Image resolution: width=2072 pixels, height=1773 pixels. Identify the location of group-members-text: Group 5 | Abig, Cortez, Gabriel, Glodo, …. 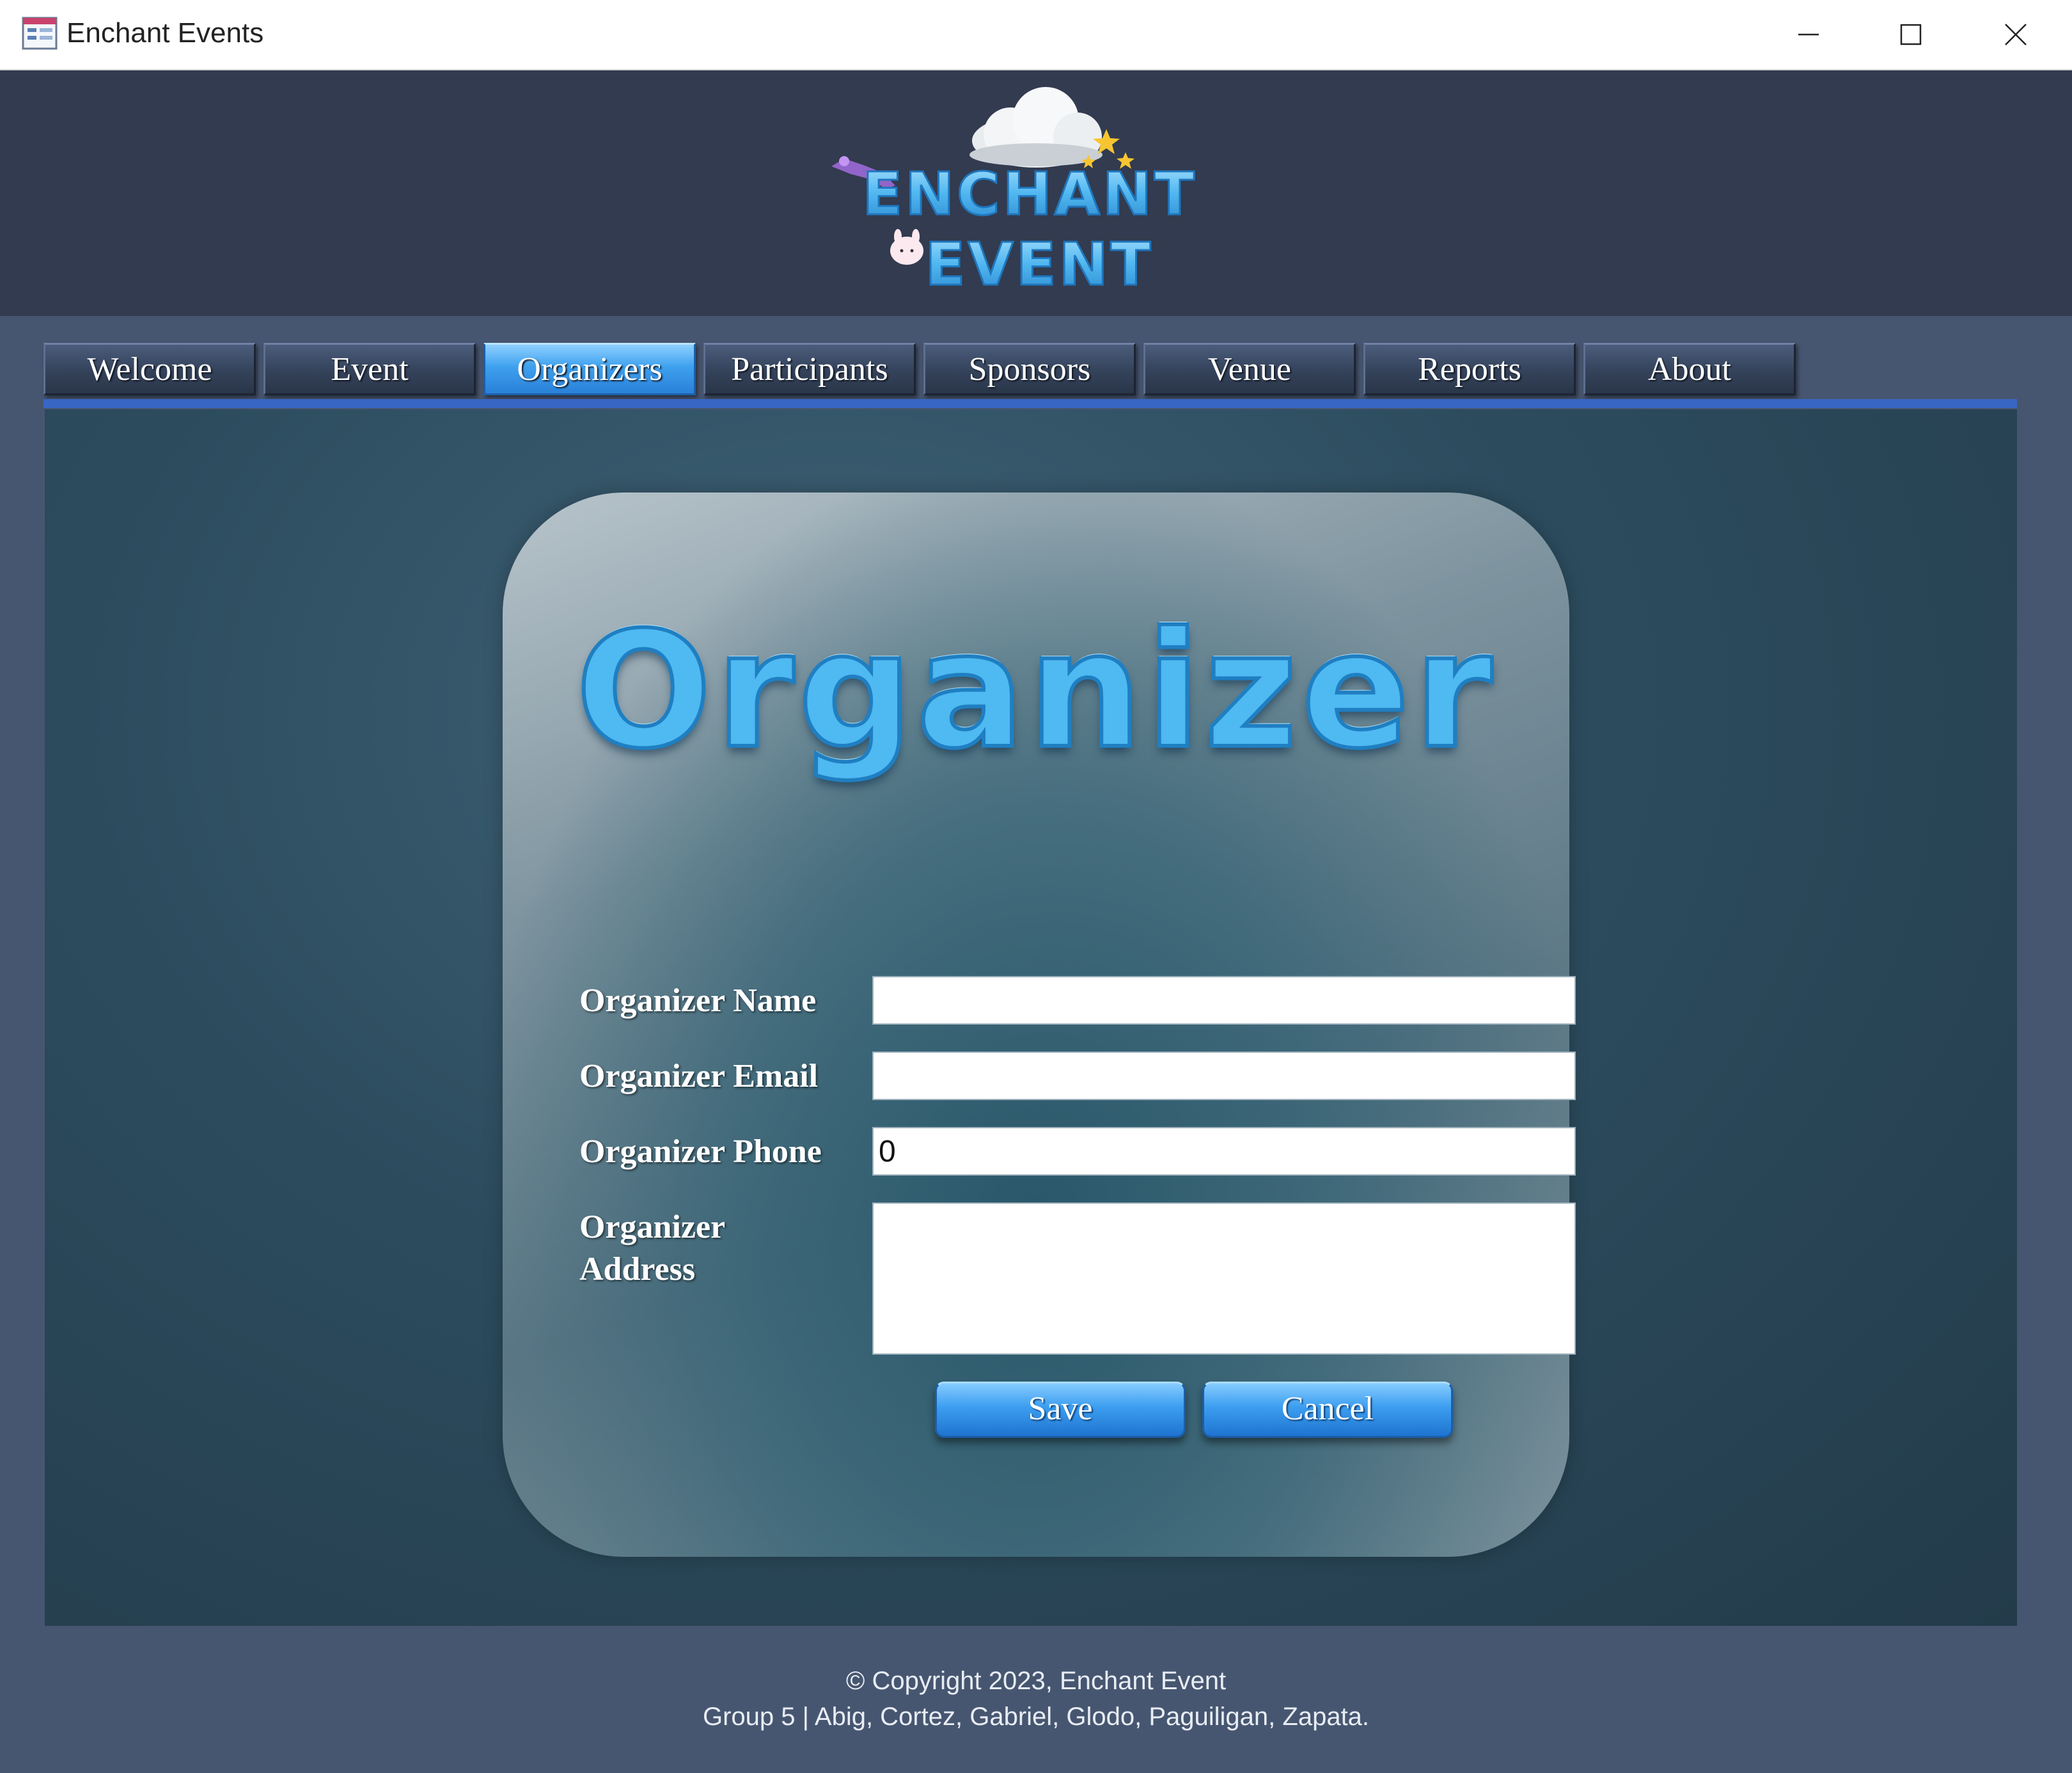
(1036, 1717).